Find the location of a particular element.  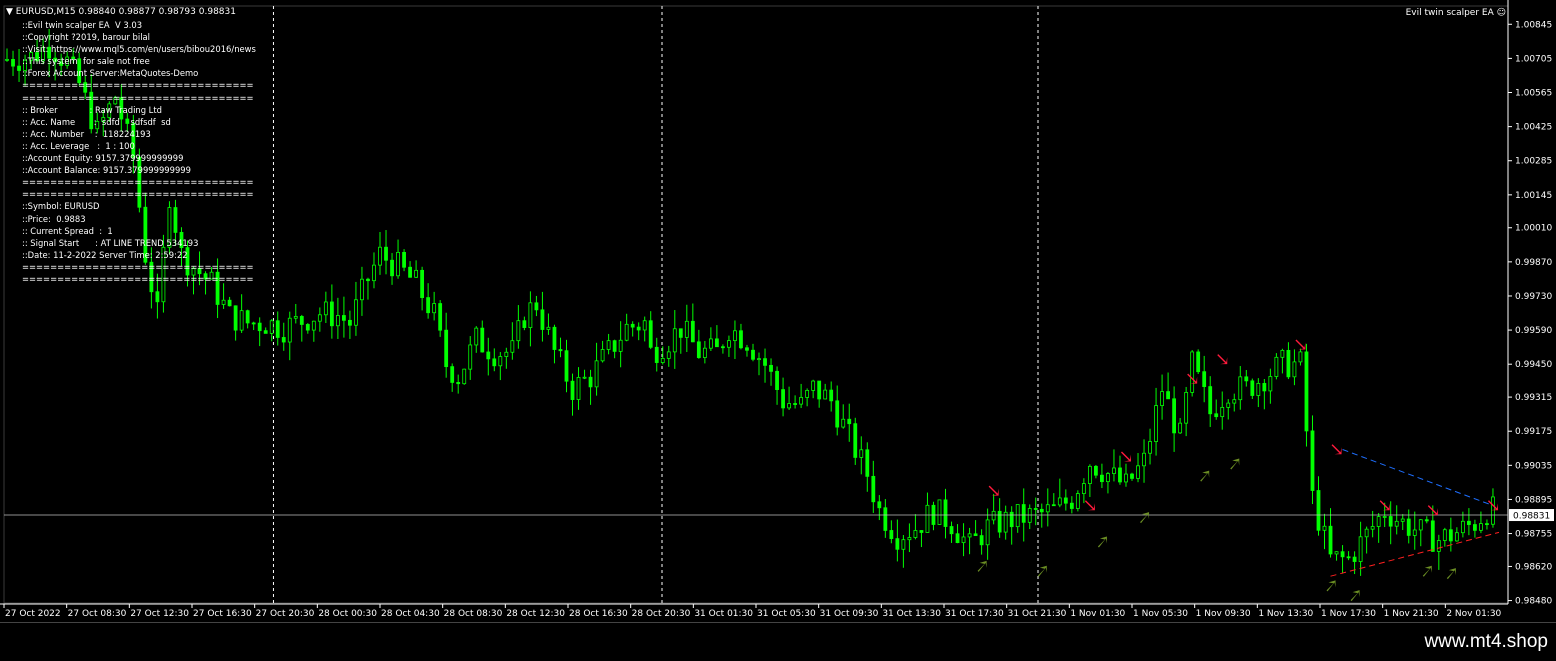

info-line: :: Acc. Name : sdfd sdfsdf sd is located at coordinates (96, 121).